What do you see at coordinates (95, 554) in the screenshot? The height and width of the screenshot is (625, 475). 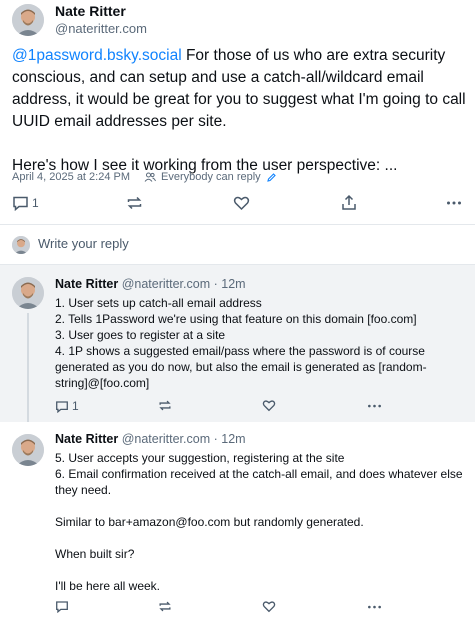 I see `reply-paragraph: When built sir?` at bounding box center [95, 554].